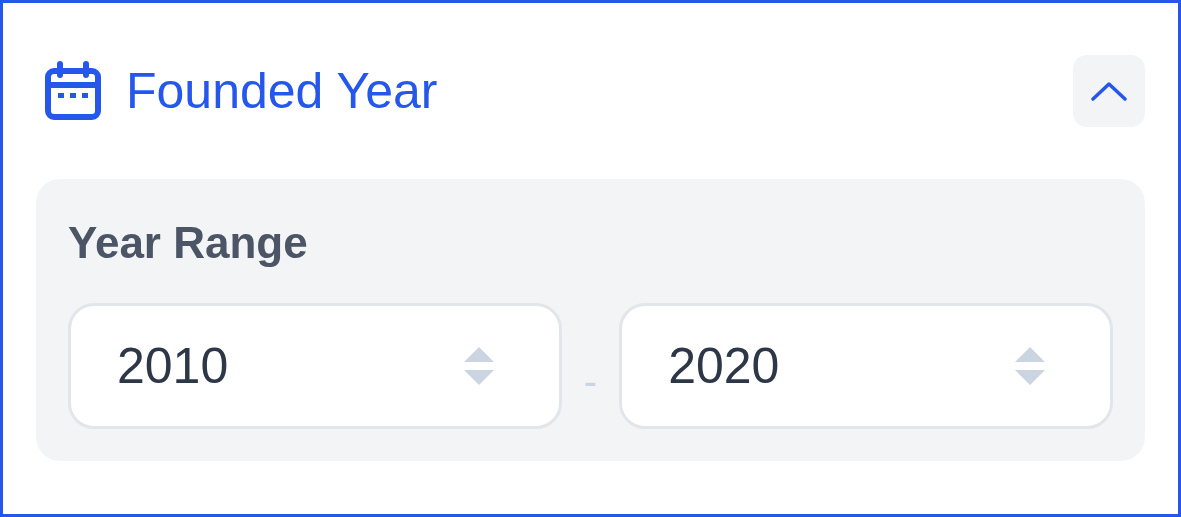 The width and height of the screenshot is (1181, 517). What do you see at coordinates (841, 366) in the screenshot?
I see `year-input: 2020` at bounding box center [841, 366].